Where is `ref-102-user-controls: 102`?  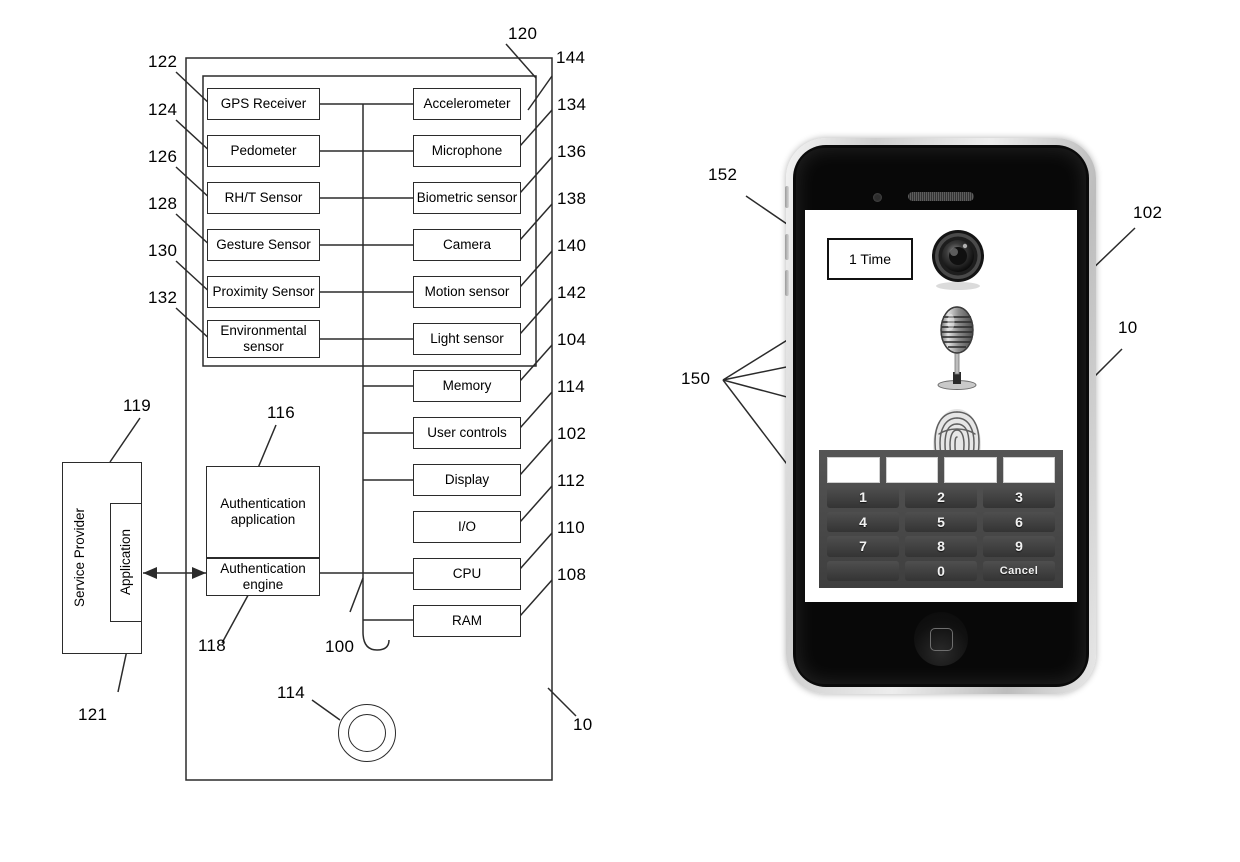 ref-102-user-controls: 102 is located at coordinates (572, 433).